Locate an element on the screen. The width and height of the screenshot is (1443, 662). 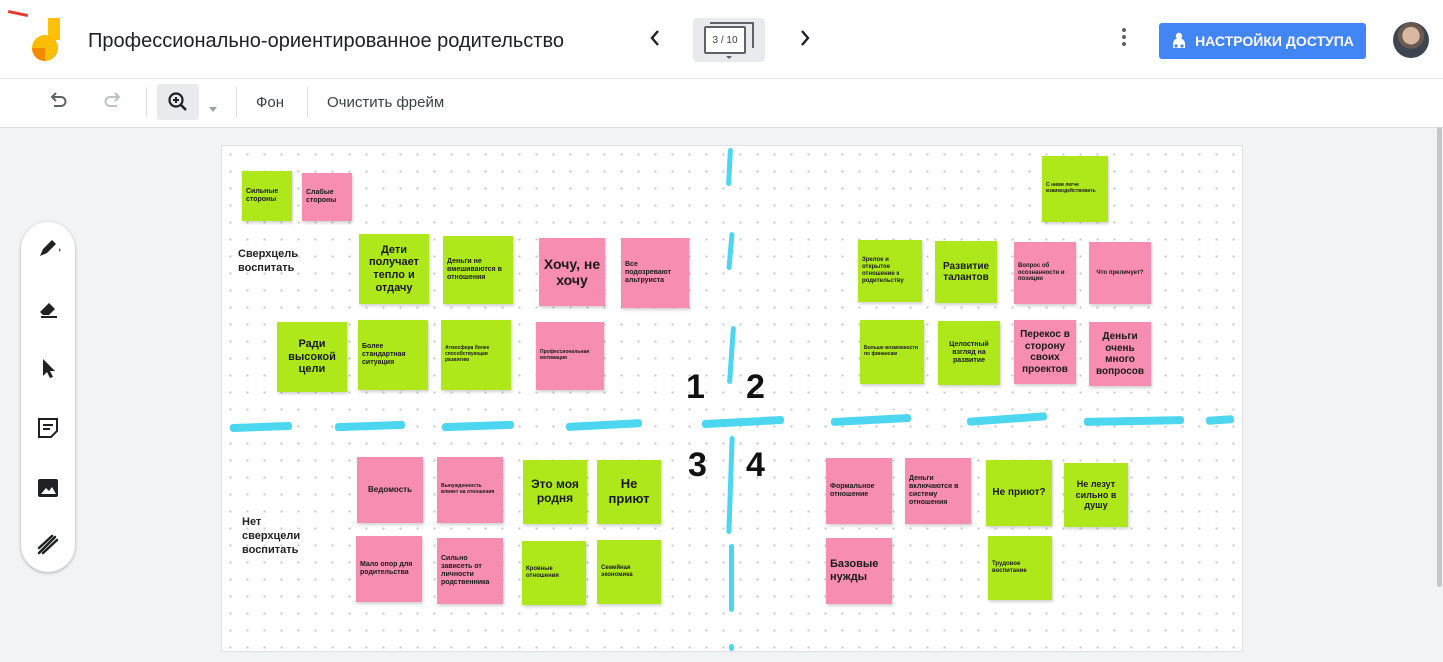
laser-tool is located at coordinates (48, 544).